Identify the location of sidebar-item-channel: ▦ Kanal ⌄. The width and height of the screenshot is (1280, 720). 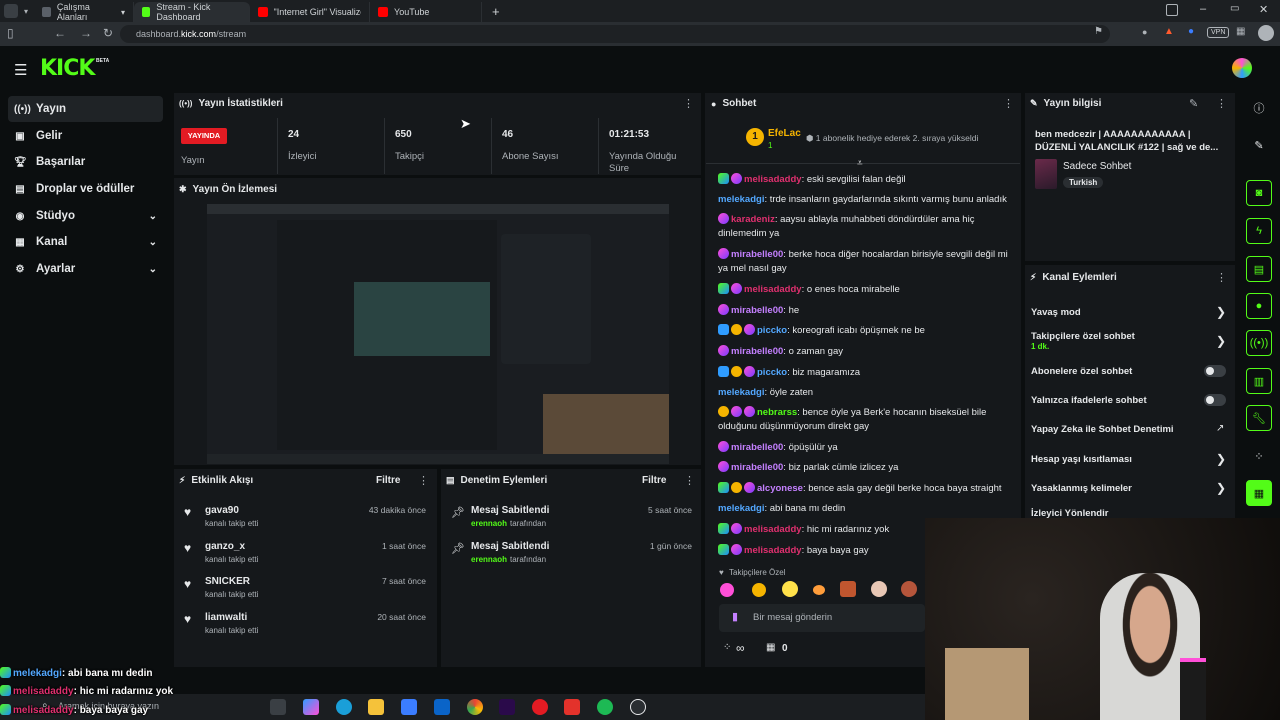
(85, 242).